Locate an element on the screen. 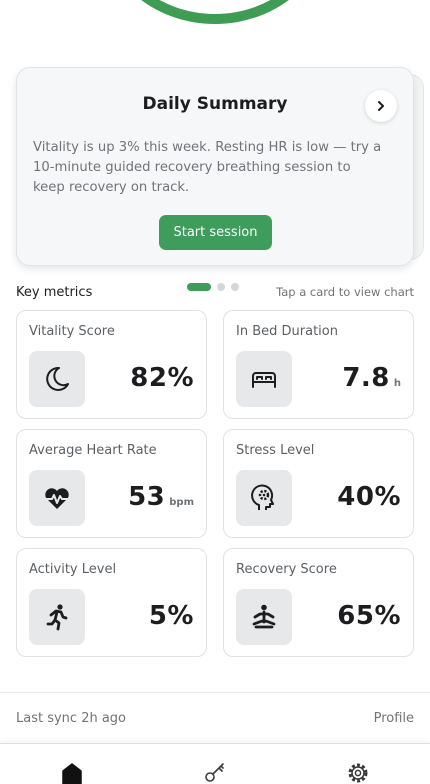 This screenshot has height=784, width=430. settings-icon is located at coordinates (358, 773).